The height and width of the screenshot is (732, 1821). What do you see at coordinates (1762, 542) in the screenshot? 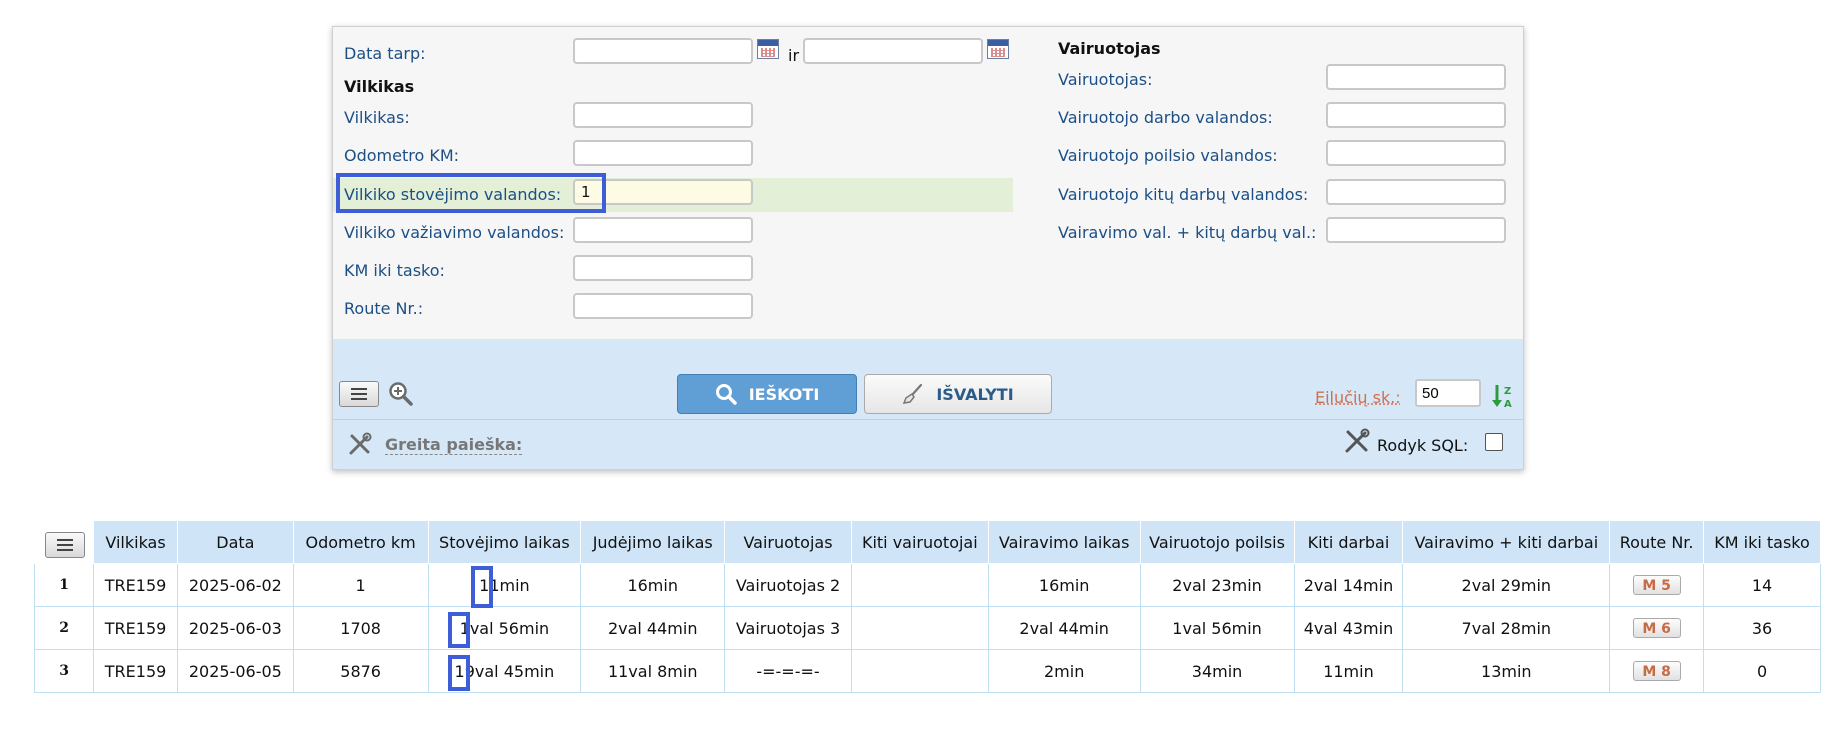
I see `column-header: KM iki tasko` at bounding box center [1762, 542].